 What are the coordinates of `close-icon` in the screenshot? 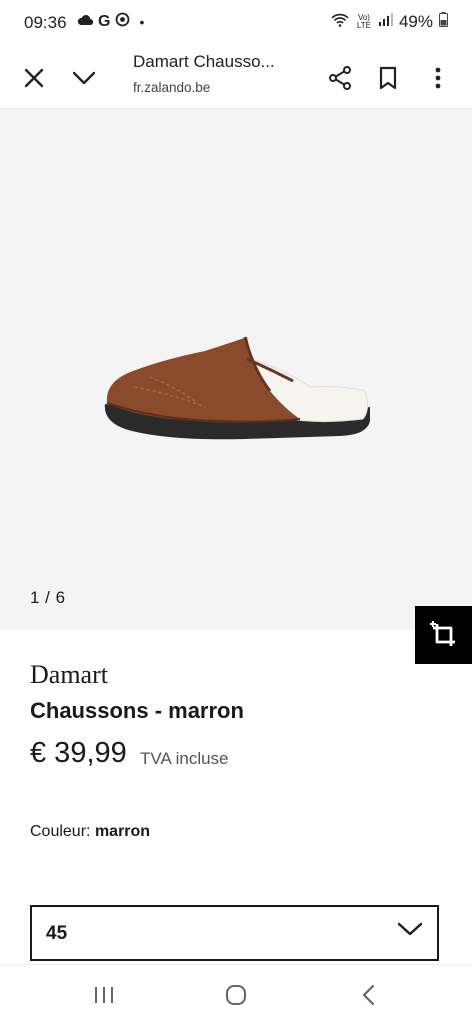 It's located at (34, 78).